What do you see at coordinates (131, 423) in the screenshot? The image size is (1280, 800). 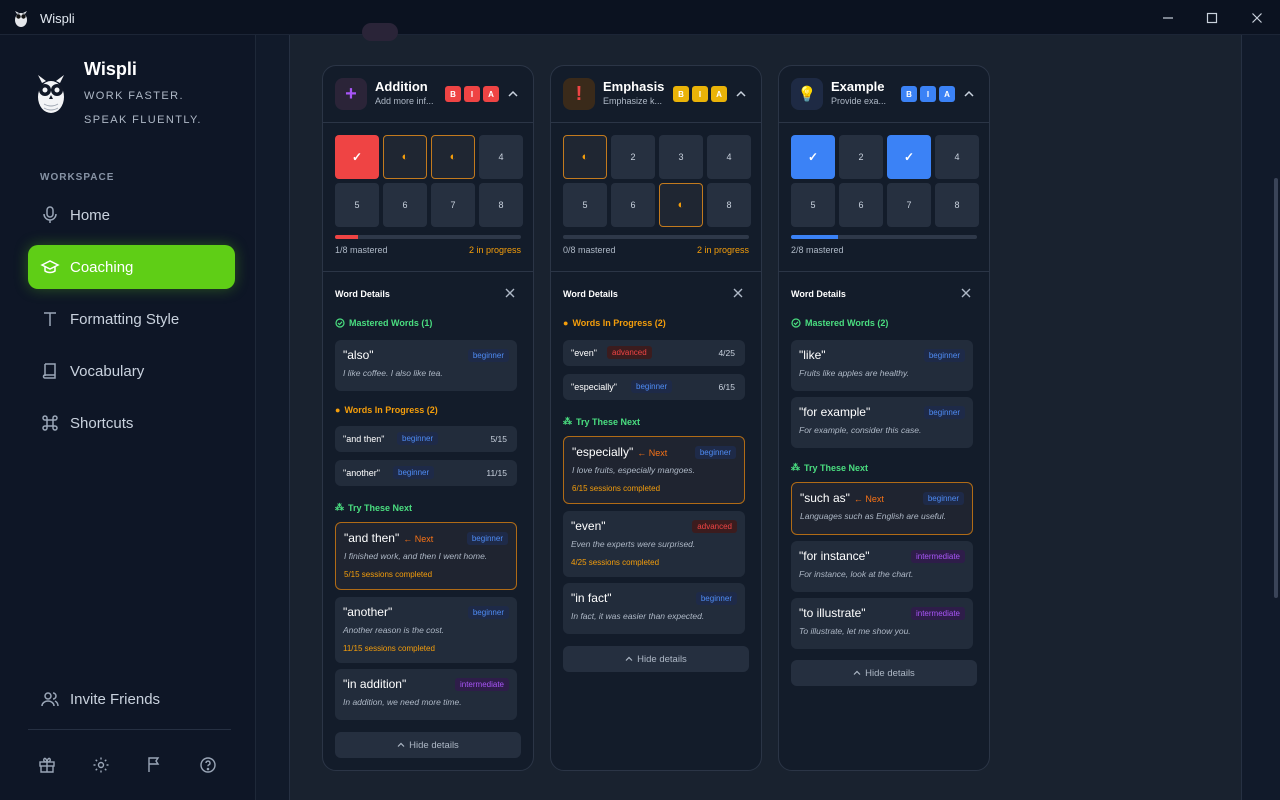 I see `sidebar-item-shortcuts: Shortcuts` at bounding box center [131, 423].